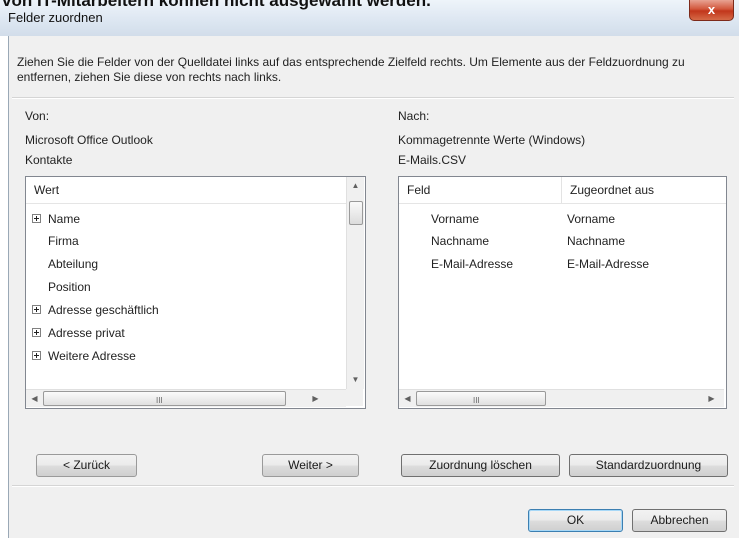 Image resolution: width=739 pixels, height=538 pixels. I want to click on table-cell-mapped-from: Nachname, so click(596, 241).